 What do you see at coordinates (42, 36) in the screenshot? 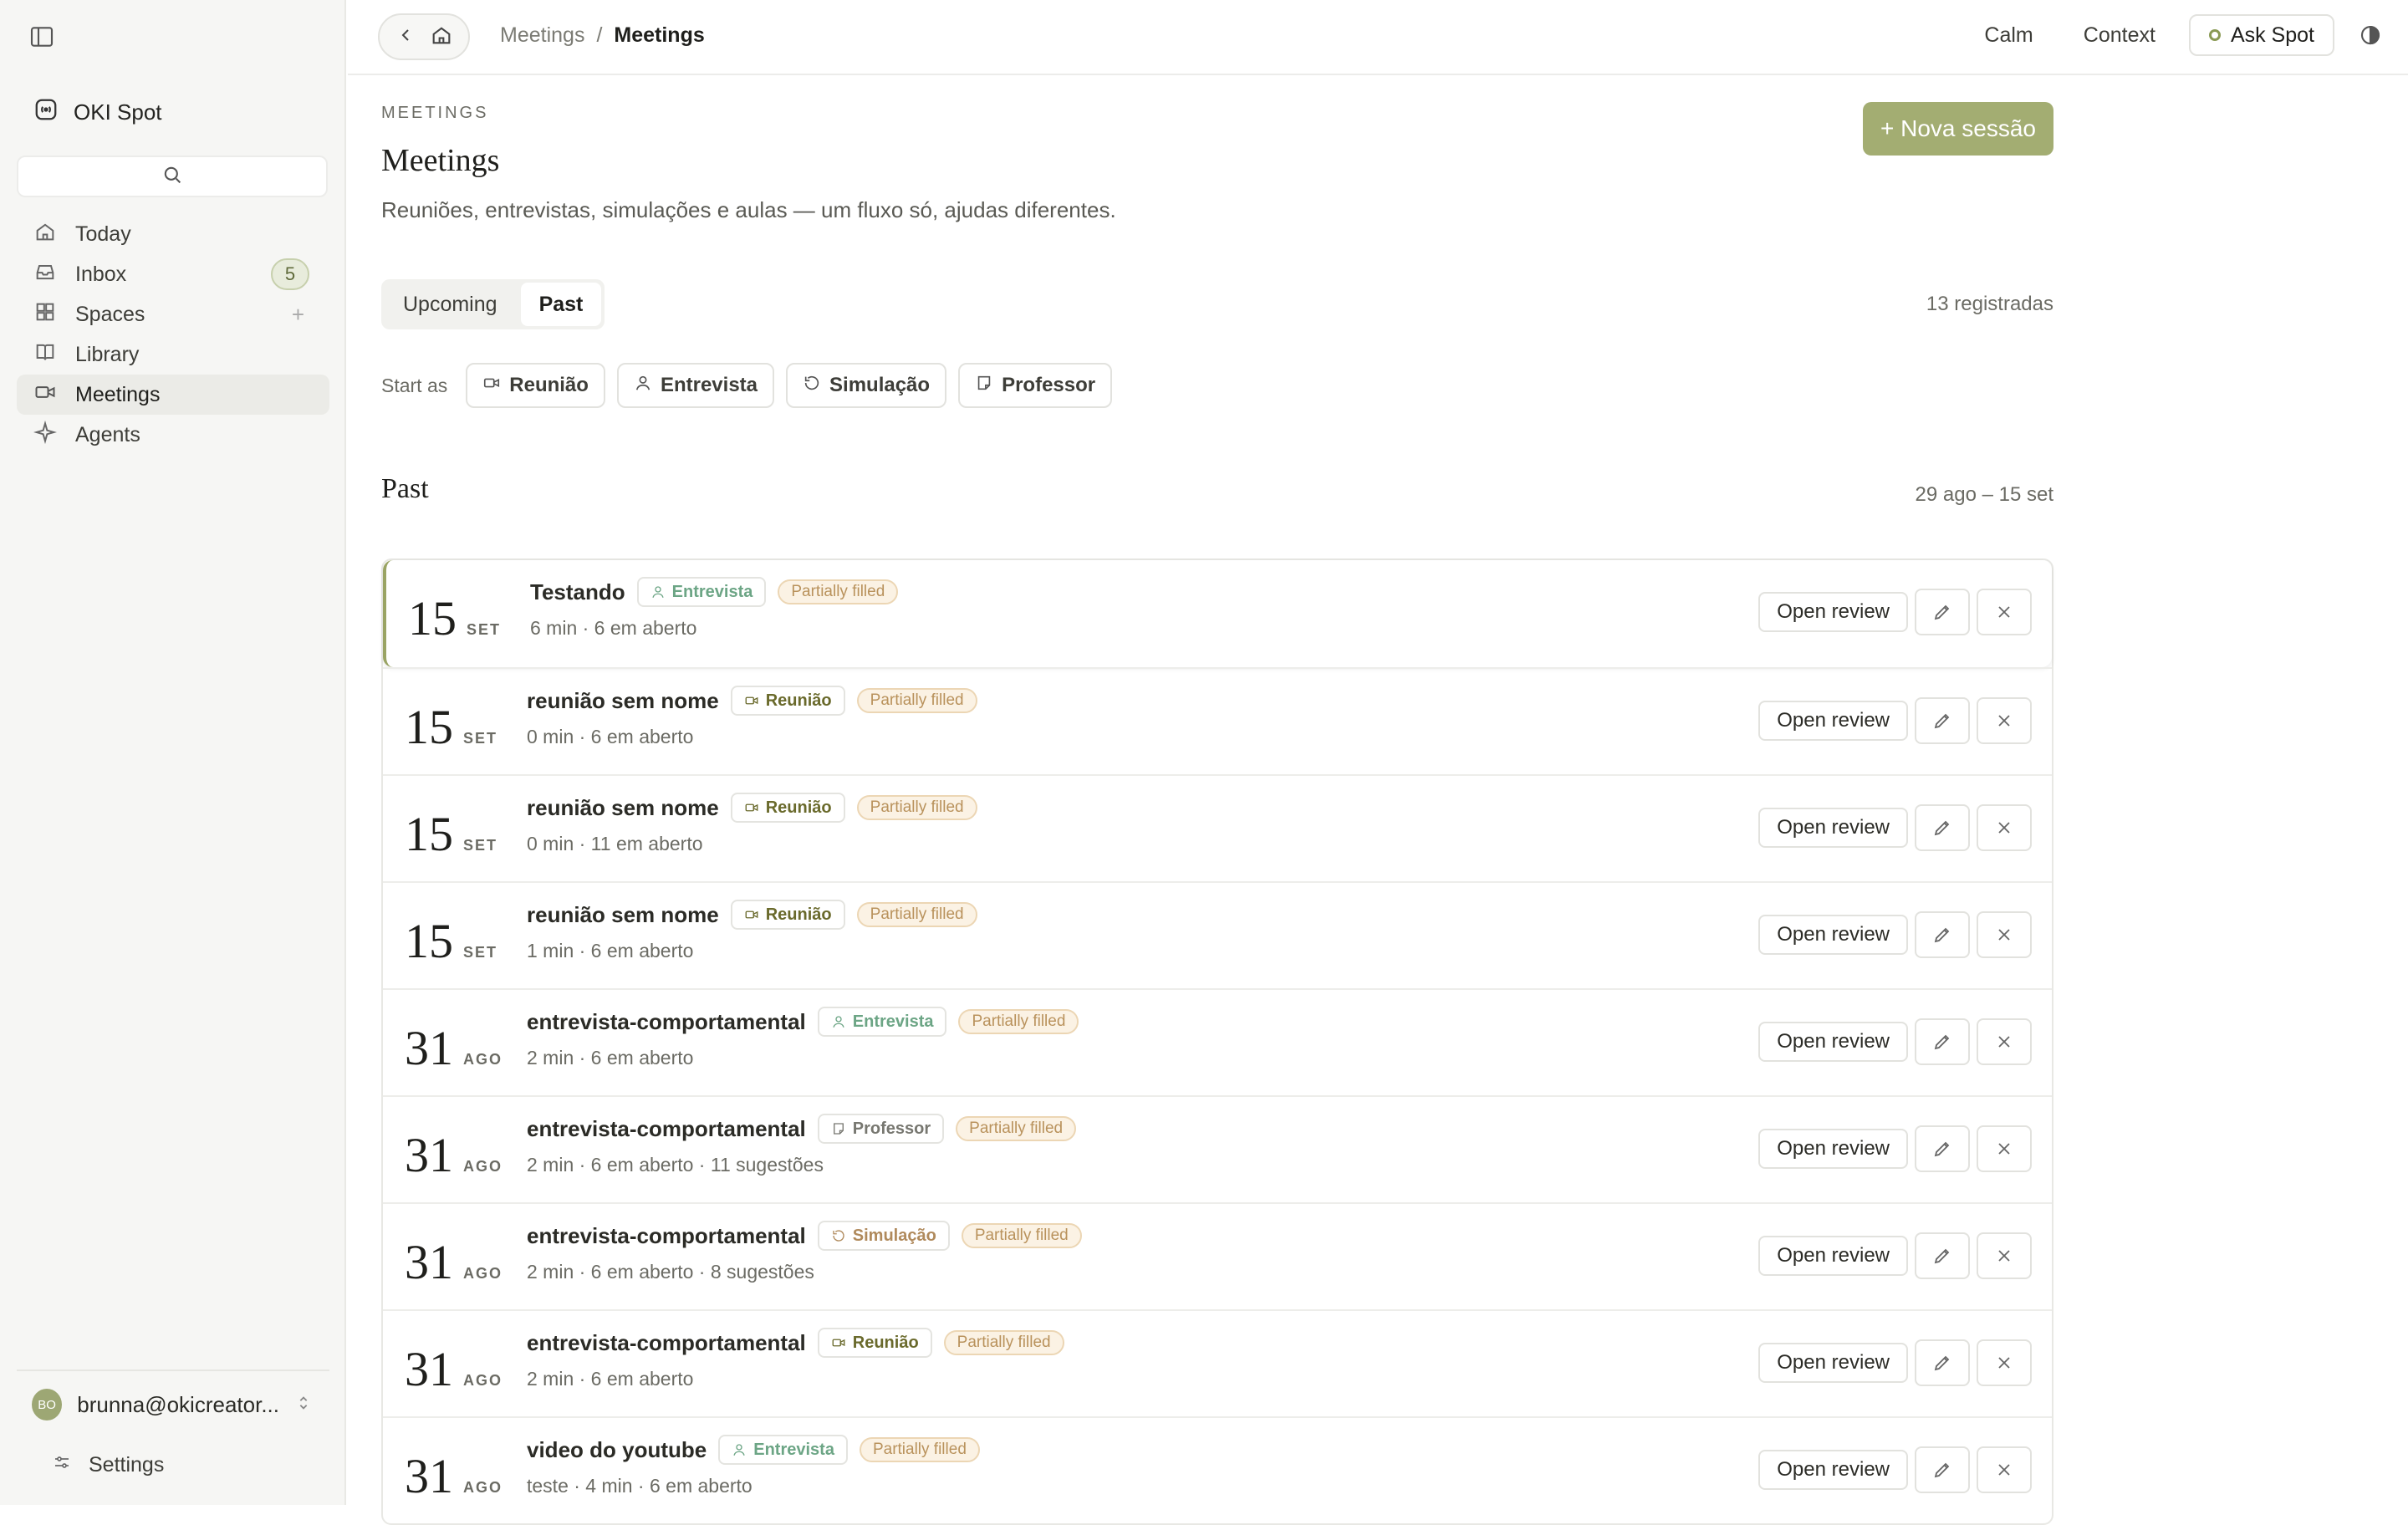
I see `sidebar-toggle-icon` at bounding box center [42, 36].